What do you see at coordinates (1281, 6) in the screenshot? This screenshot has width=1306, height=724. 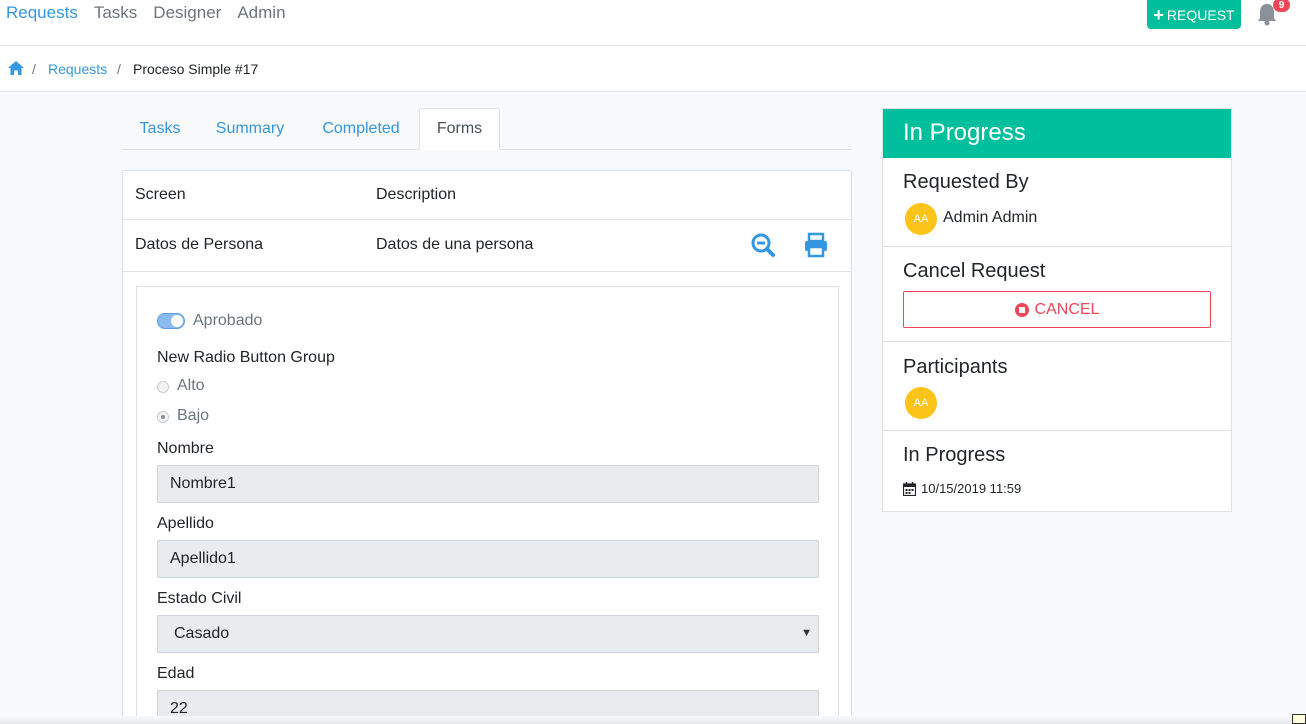 I see `notification-badge: 9` at bounding box center [1281, 6].